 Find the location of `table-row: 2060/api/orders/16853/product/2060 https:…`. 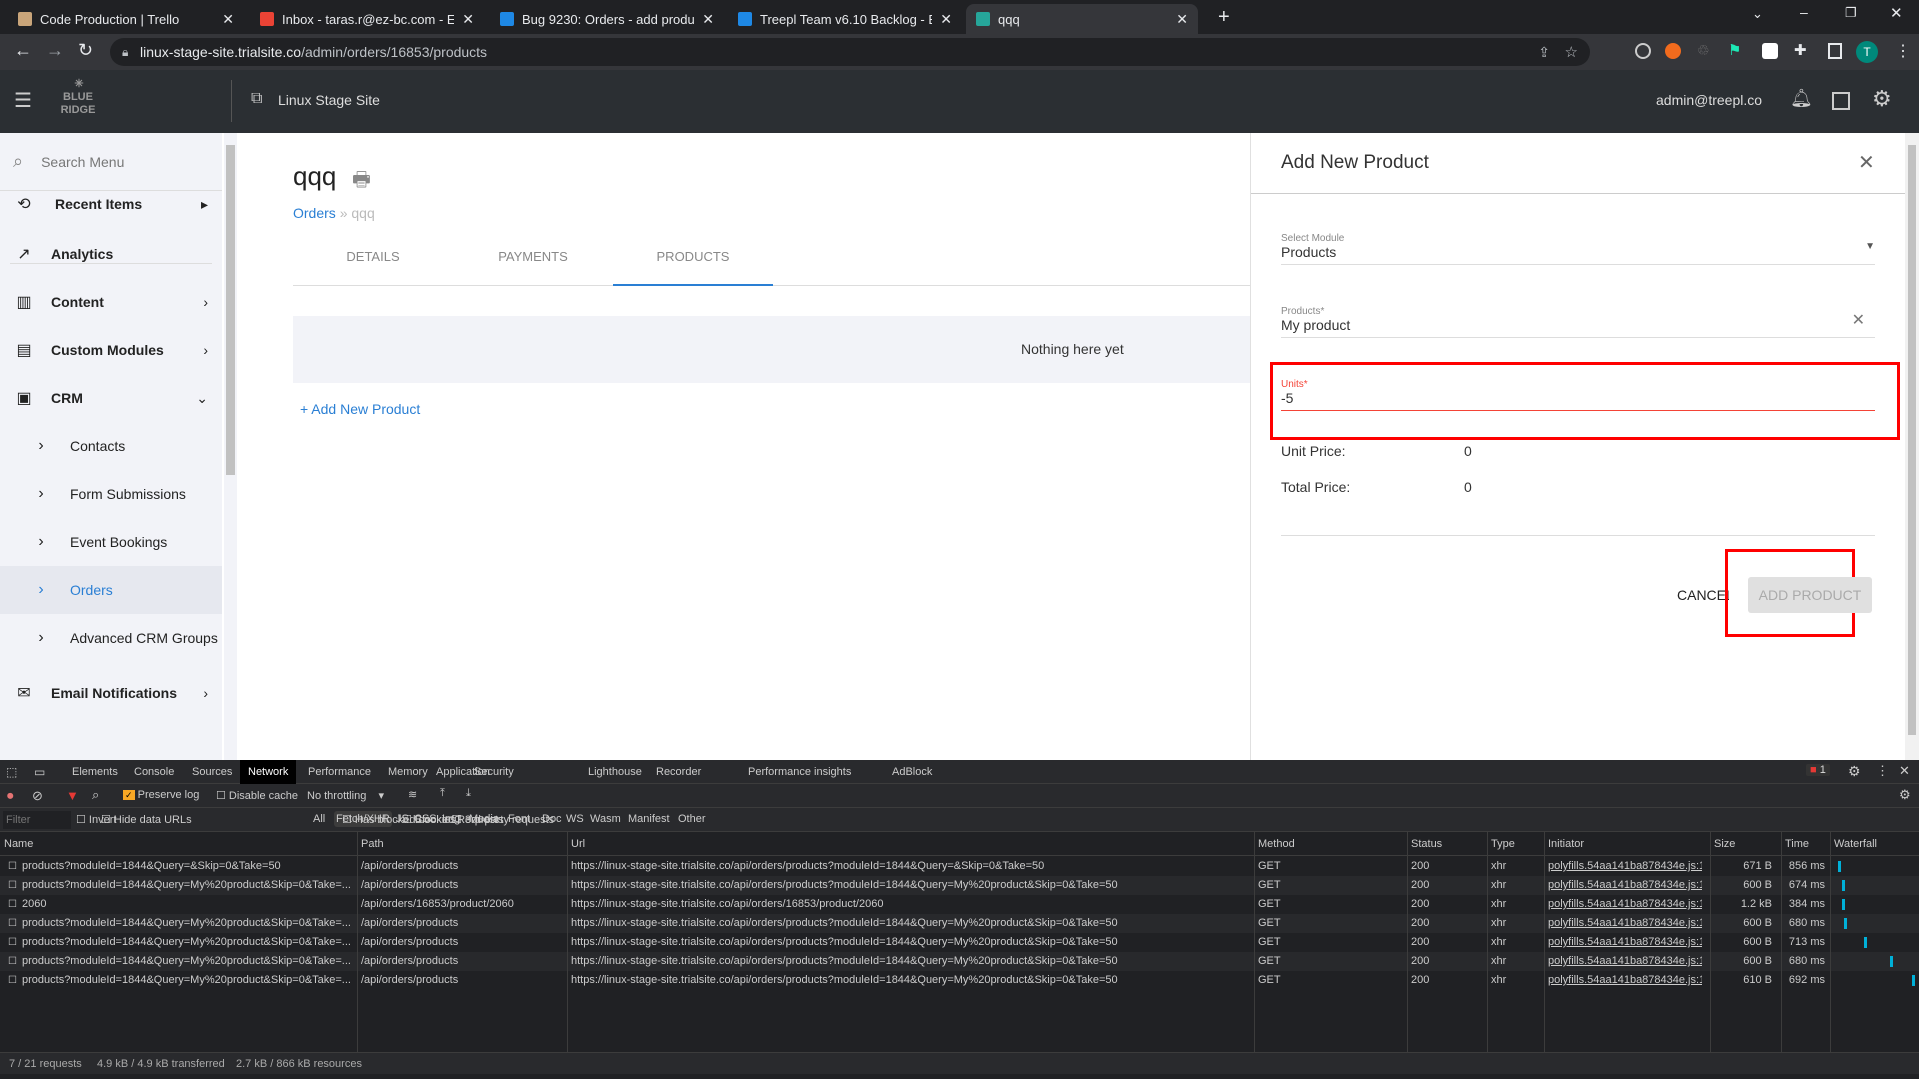

table-row: 2060/api/orders/16853/product/2060 https:… is located at coordinates (959, 904).